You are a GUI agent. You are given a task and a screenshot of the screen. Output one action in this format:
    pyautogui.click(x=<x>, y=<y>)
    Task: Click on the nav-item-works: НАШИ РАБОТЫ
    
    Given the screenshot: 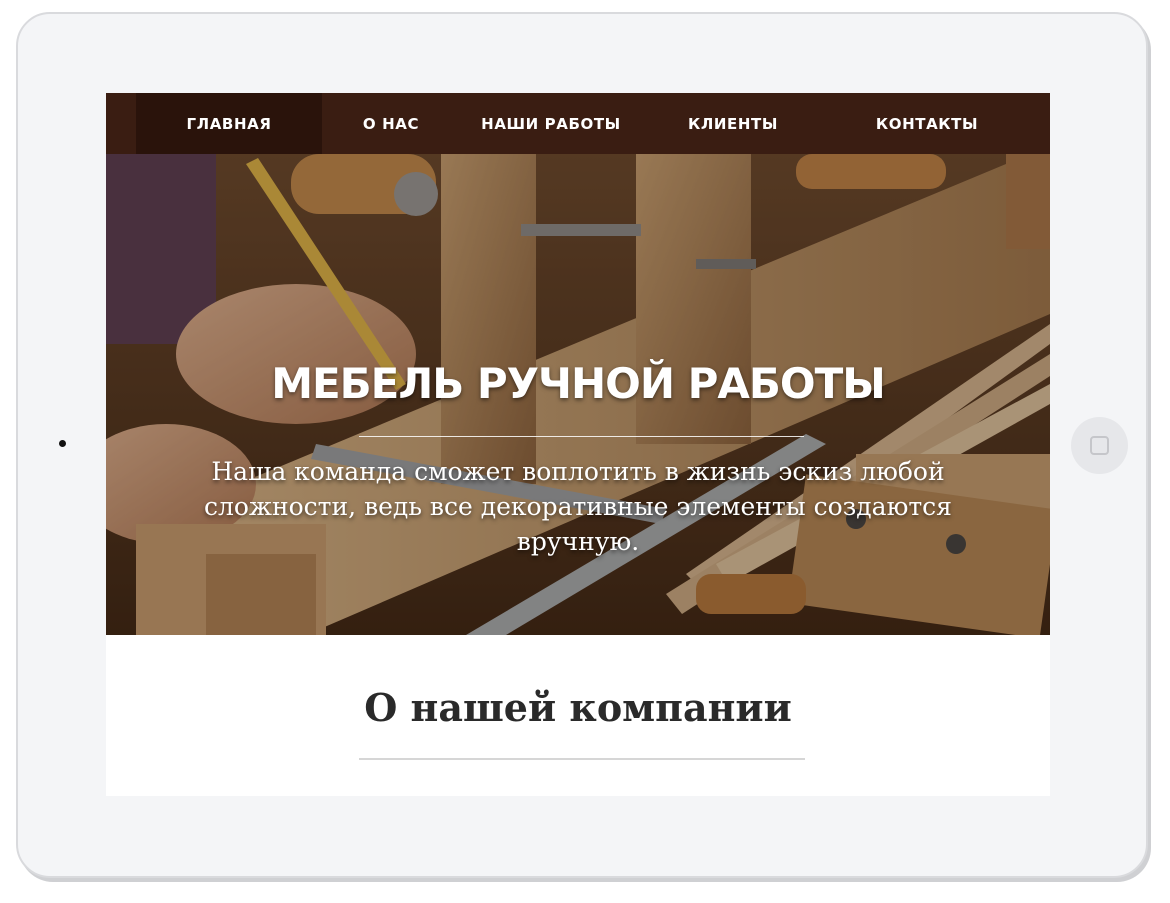 What is the action you would take?
    pyautogui.click(x=551, y=123)
    